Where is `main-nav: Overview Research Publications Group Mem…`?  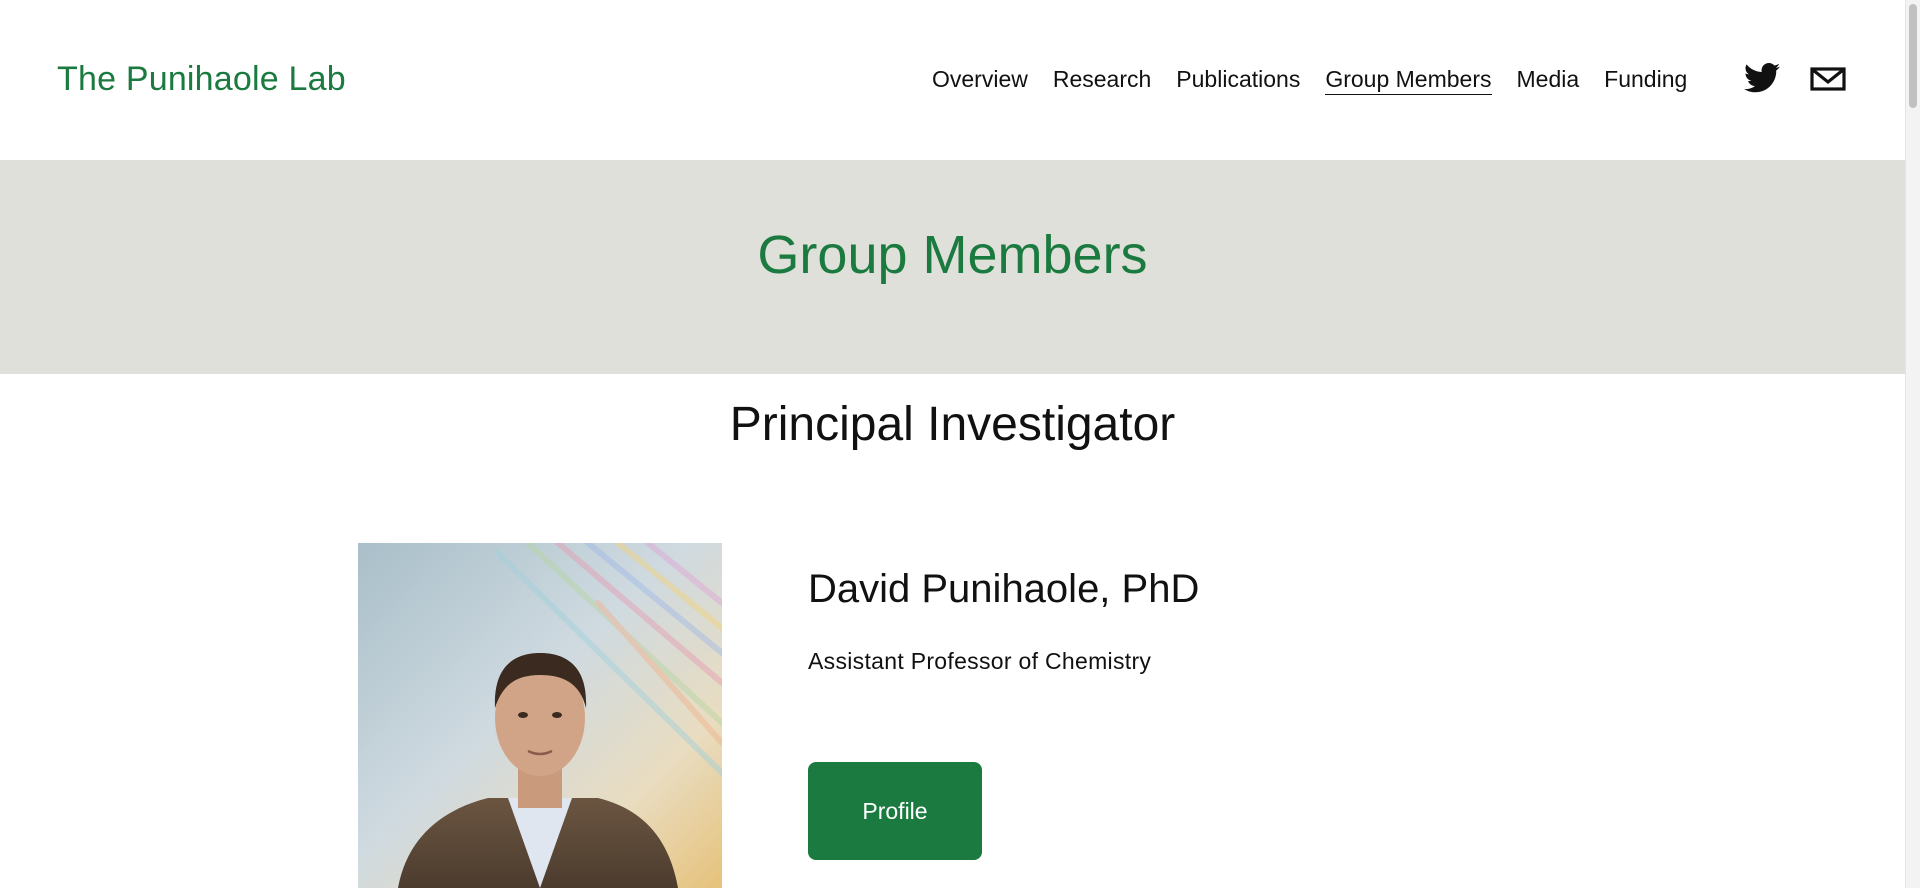
main-nav: Overview Research Publications Group Mem… is located at coordinates (1322, 79).